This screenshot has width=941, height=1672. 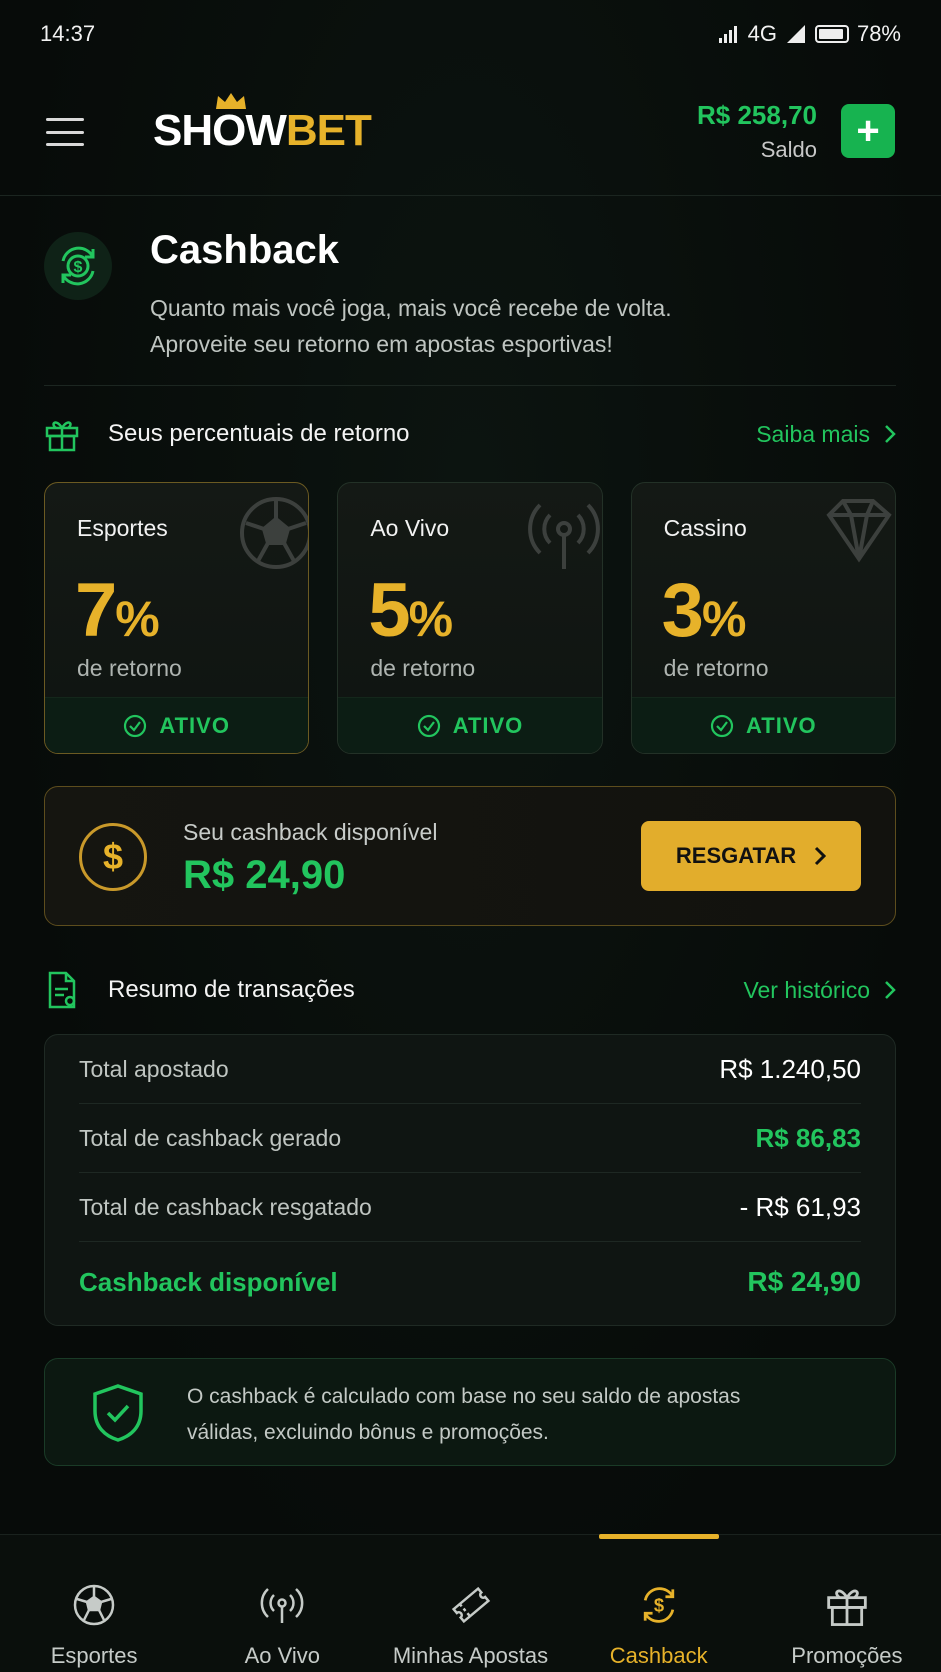 What do you see at coordinates (231, 989) in the screenshot?
I see `transactions-title: Resumo de transações` at bounding box center [231, 989].